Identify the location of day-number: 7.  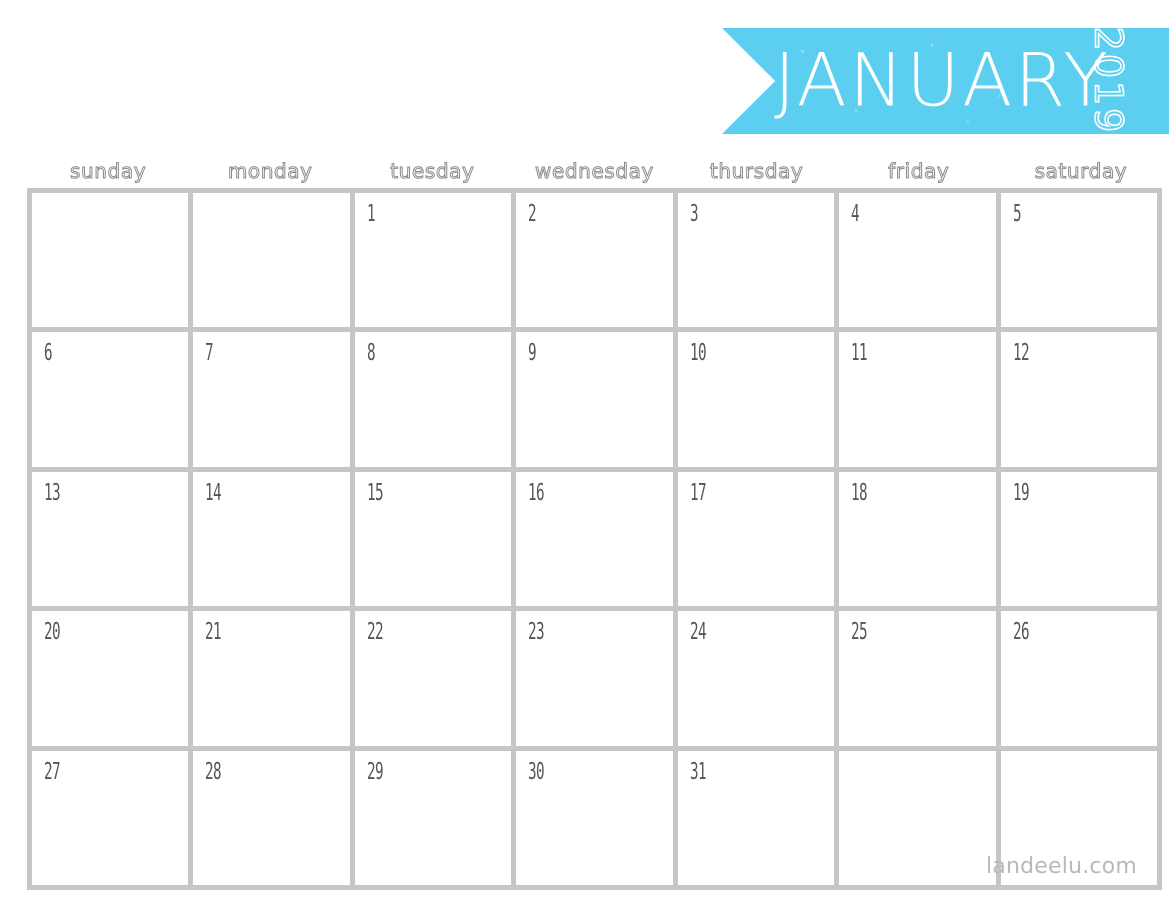
(209, 353).